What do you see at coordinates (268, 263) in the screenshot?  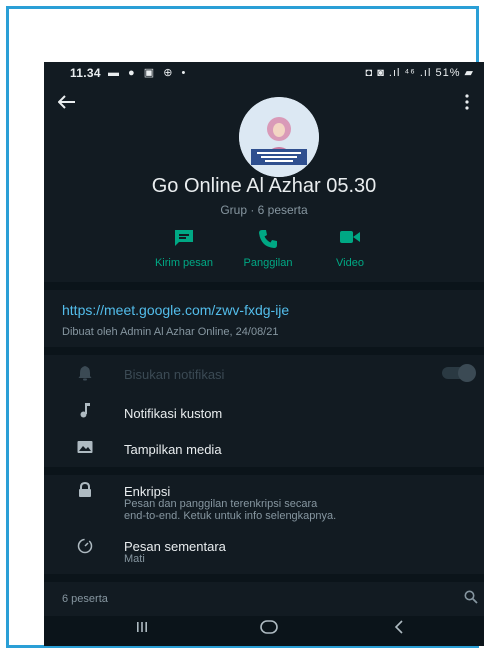 I see `call-label: Panggilan` at bounding box center [268, 263].